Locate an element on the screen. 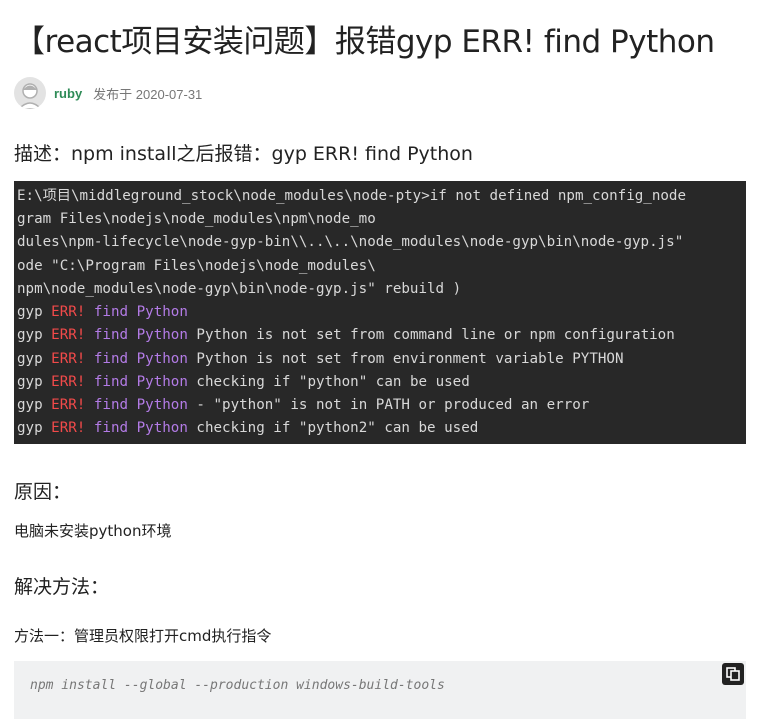 The height and width of the screenshot is (719, 758). publish-date: 发布于 2020-07-31 is located at coordinates (148, 94).